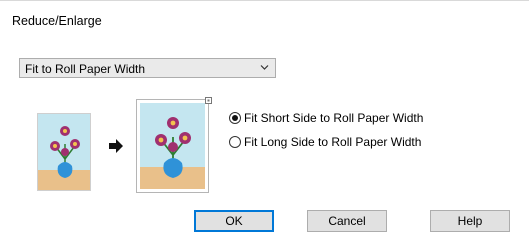  Describe the element at coordinates (264, 0) in the screenshot. I see `top-divider` at that location.